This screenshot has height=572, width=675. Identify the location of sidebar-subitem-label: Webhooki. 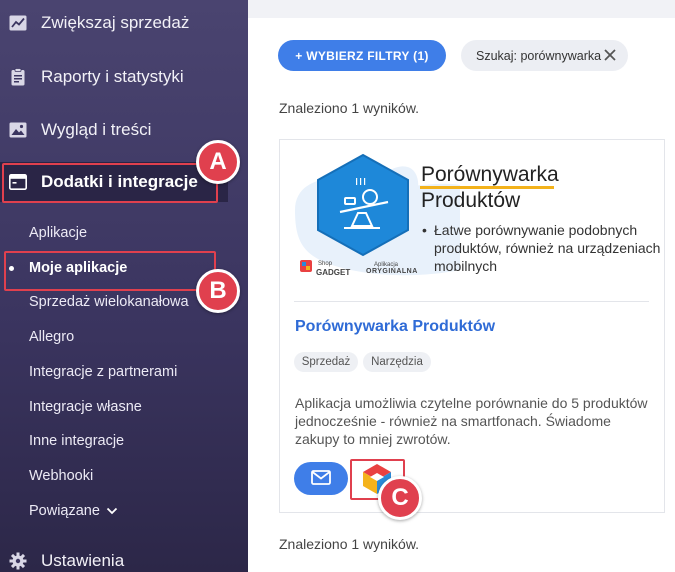
(61, 476).